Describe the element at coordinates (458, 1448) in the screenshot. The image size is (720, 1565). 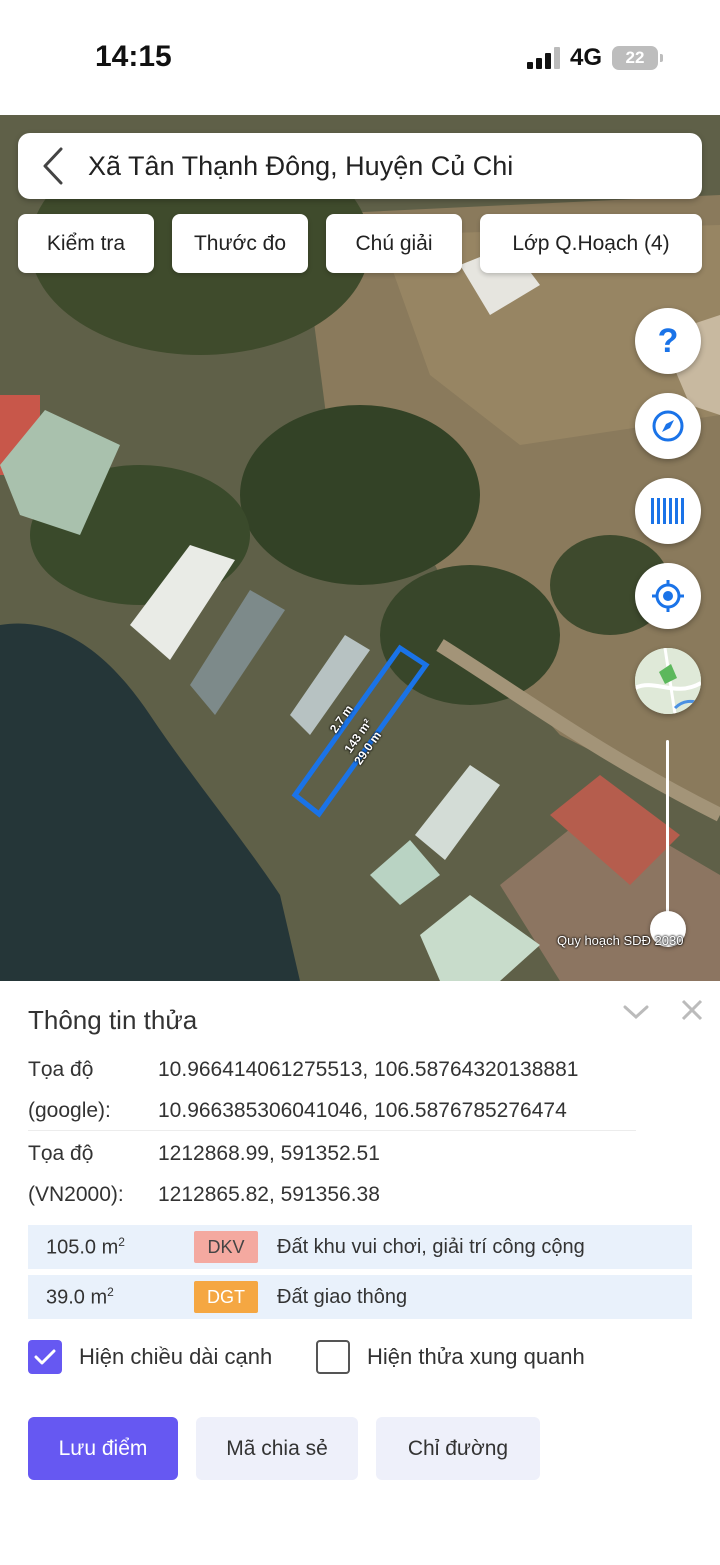
I see `directions-button: Chỉ đường` at that location.